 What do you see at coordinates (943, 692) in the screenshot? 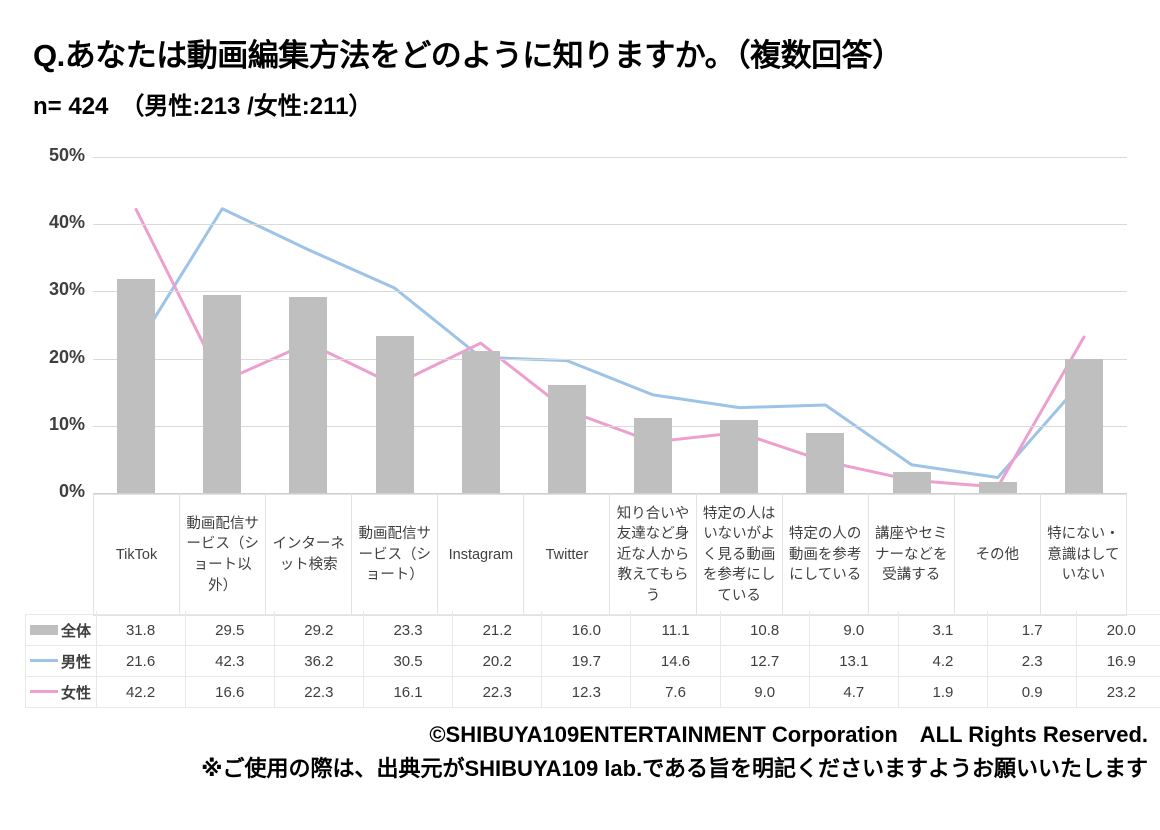
I see `data-cell: 1.9` at bounding box center [943, 692].